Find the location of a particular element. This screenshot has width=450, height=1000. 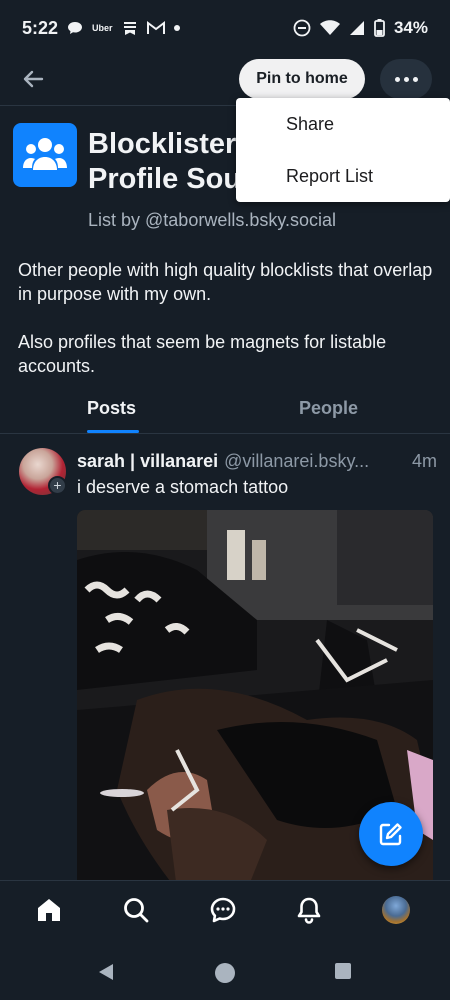

people-group-icon is located at coordinates (45, 154).